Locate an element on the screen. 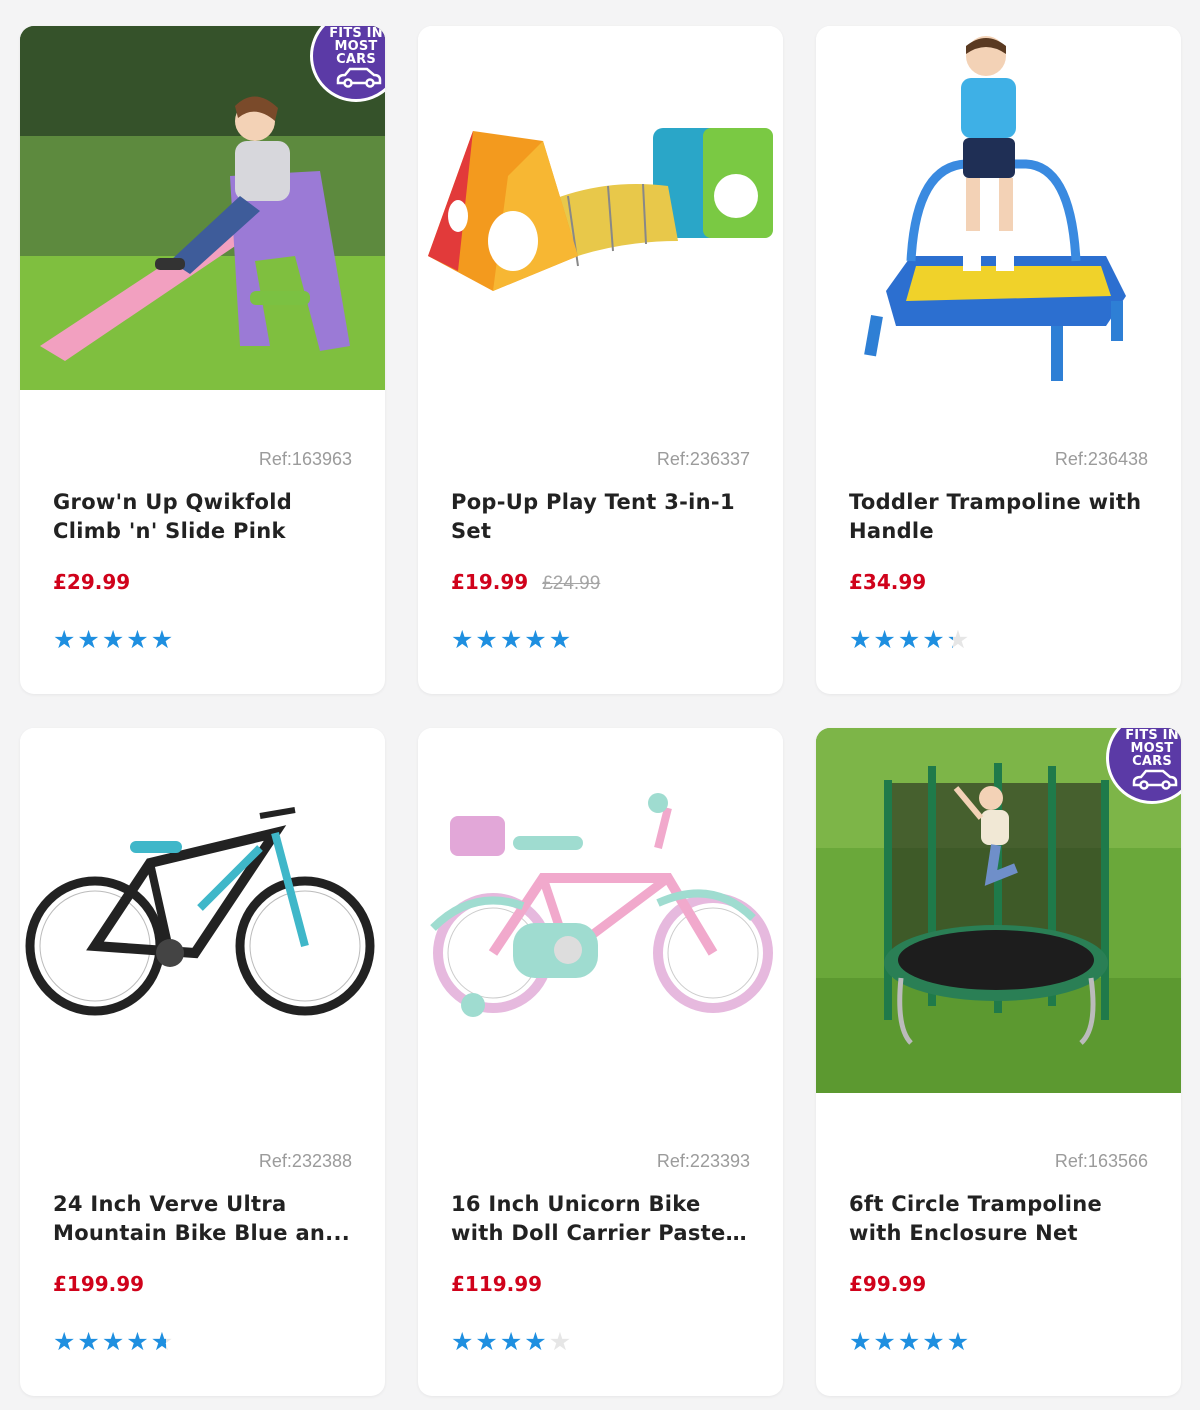  product-ref: Ref:236438 is located at coordinates (1101, 459).